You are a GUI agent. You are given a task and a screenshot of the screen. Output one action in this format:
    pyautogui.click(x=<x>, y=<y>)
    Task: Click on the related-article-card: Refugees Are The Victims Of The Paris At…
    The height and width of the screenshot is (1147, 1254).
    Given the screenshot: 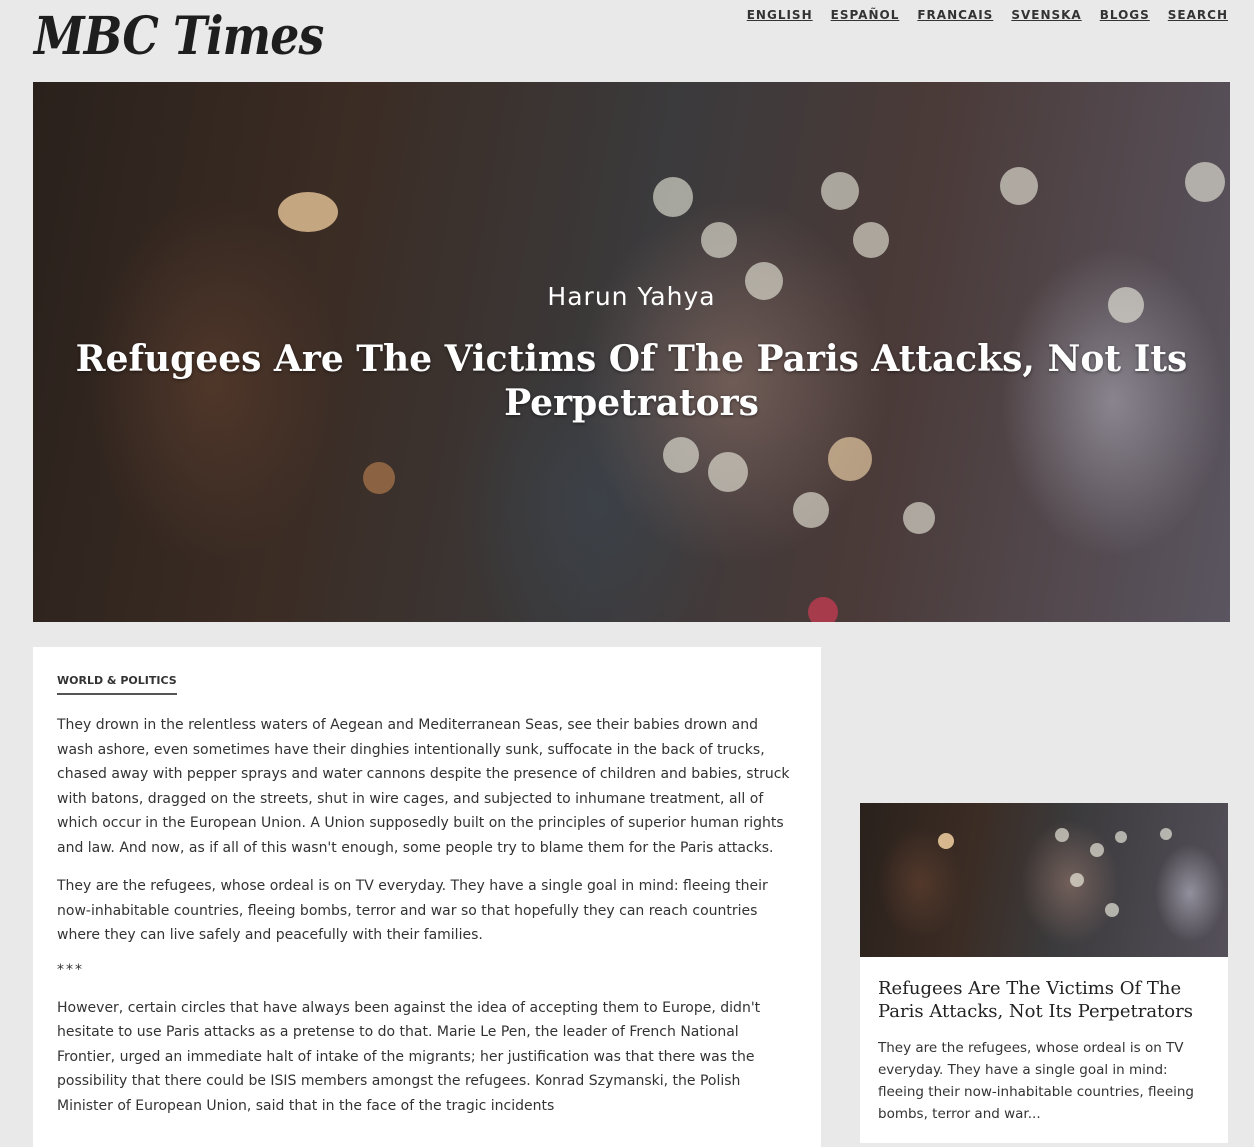 What is the action you would take?
    pyautogui.click(x=1044, y=973)
    